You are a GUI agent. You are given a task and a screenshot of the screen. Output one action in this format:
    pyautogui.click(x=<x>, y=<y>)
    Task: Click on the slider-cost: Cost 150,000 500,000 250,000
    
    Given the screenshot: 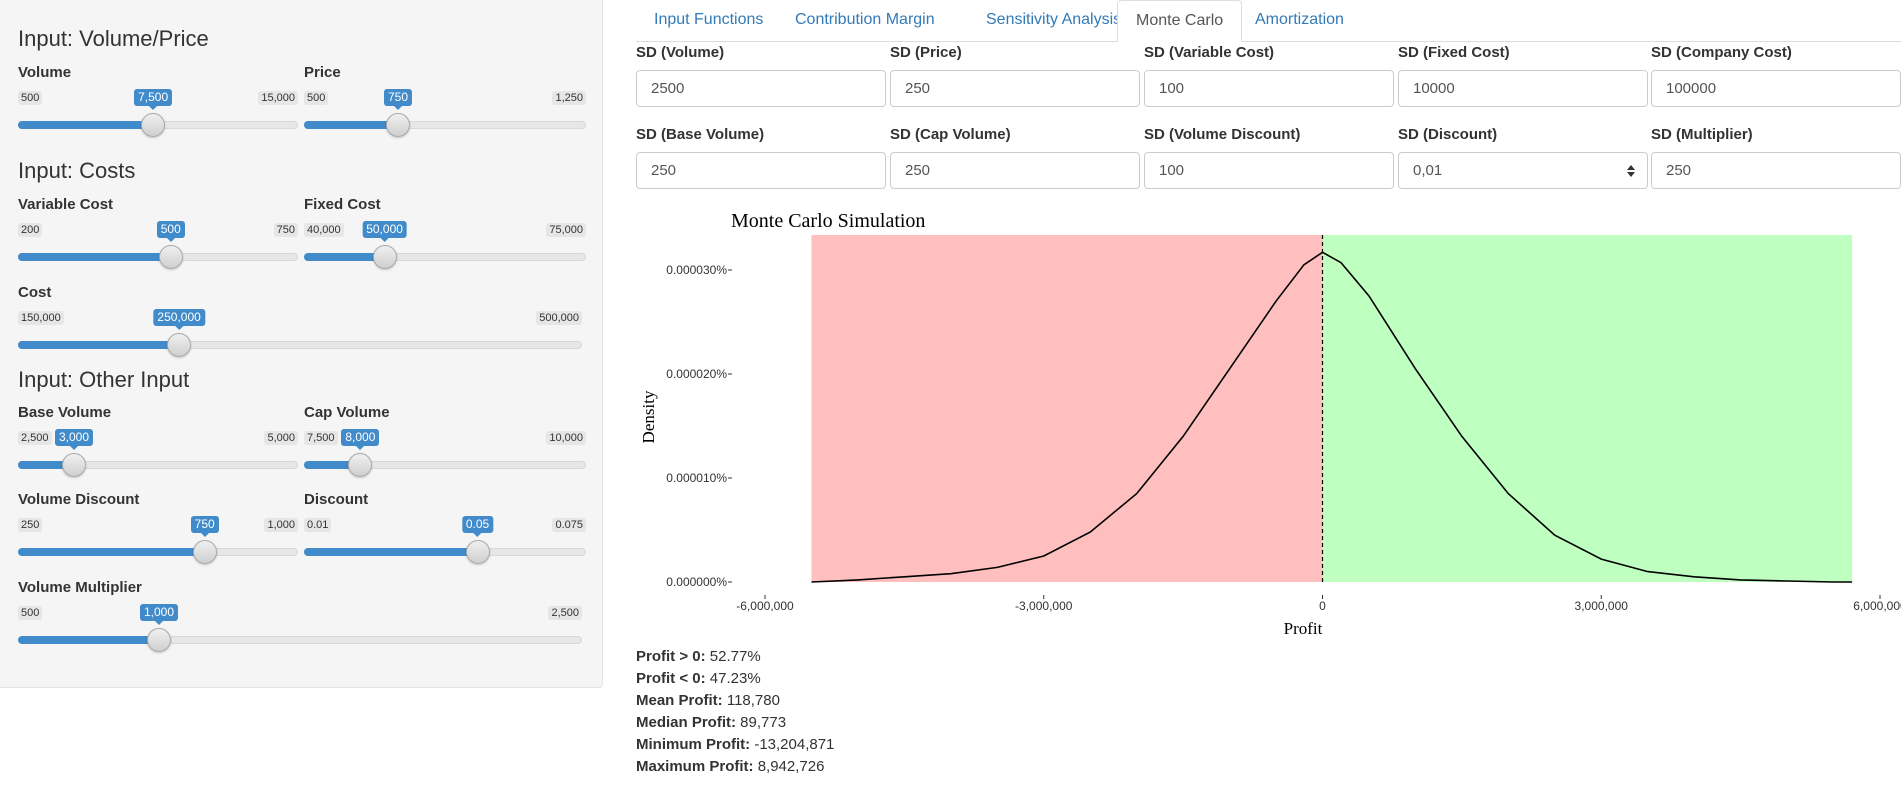 What is the action you would take?
    pyautogui.click(x=300, y=320)
    